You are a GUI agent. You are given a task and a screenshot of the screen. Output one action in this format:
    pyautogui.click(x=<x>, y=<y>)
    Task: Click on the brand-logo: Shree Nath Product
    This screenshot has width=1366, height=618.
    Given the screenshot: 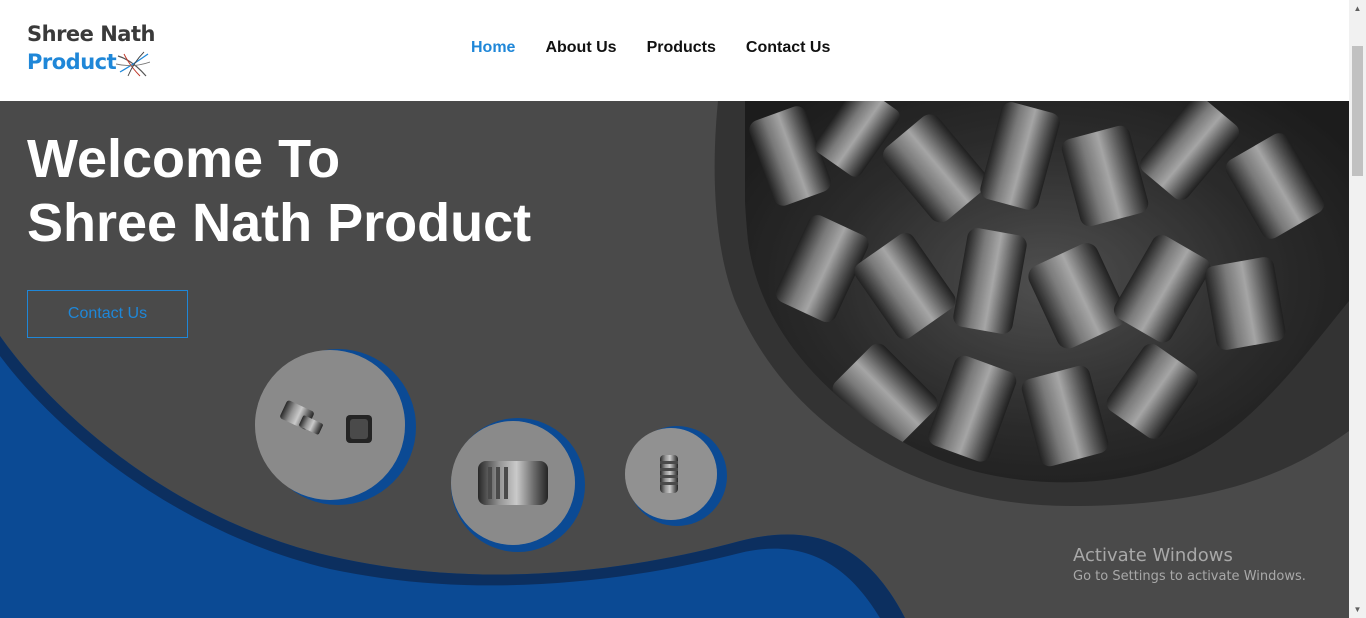 What is the action you would take?
    pyautogui.click(x=92, y=51)
    